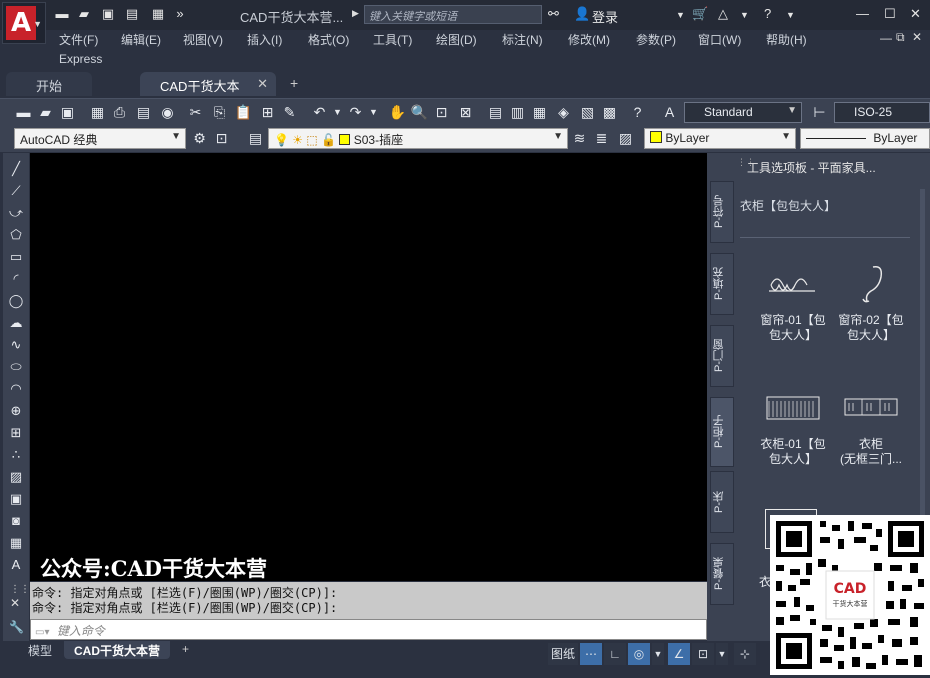  I want to click on menu-window: 窗口(W), so click(719, 39).